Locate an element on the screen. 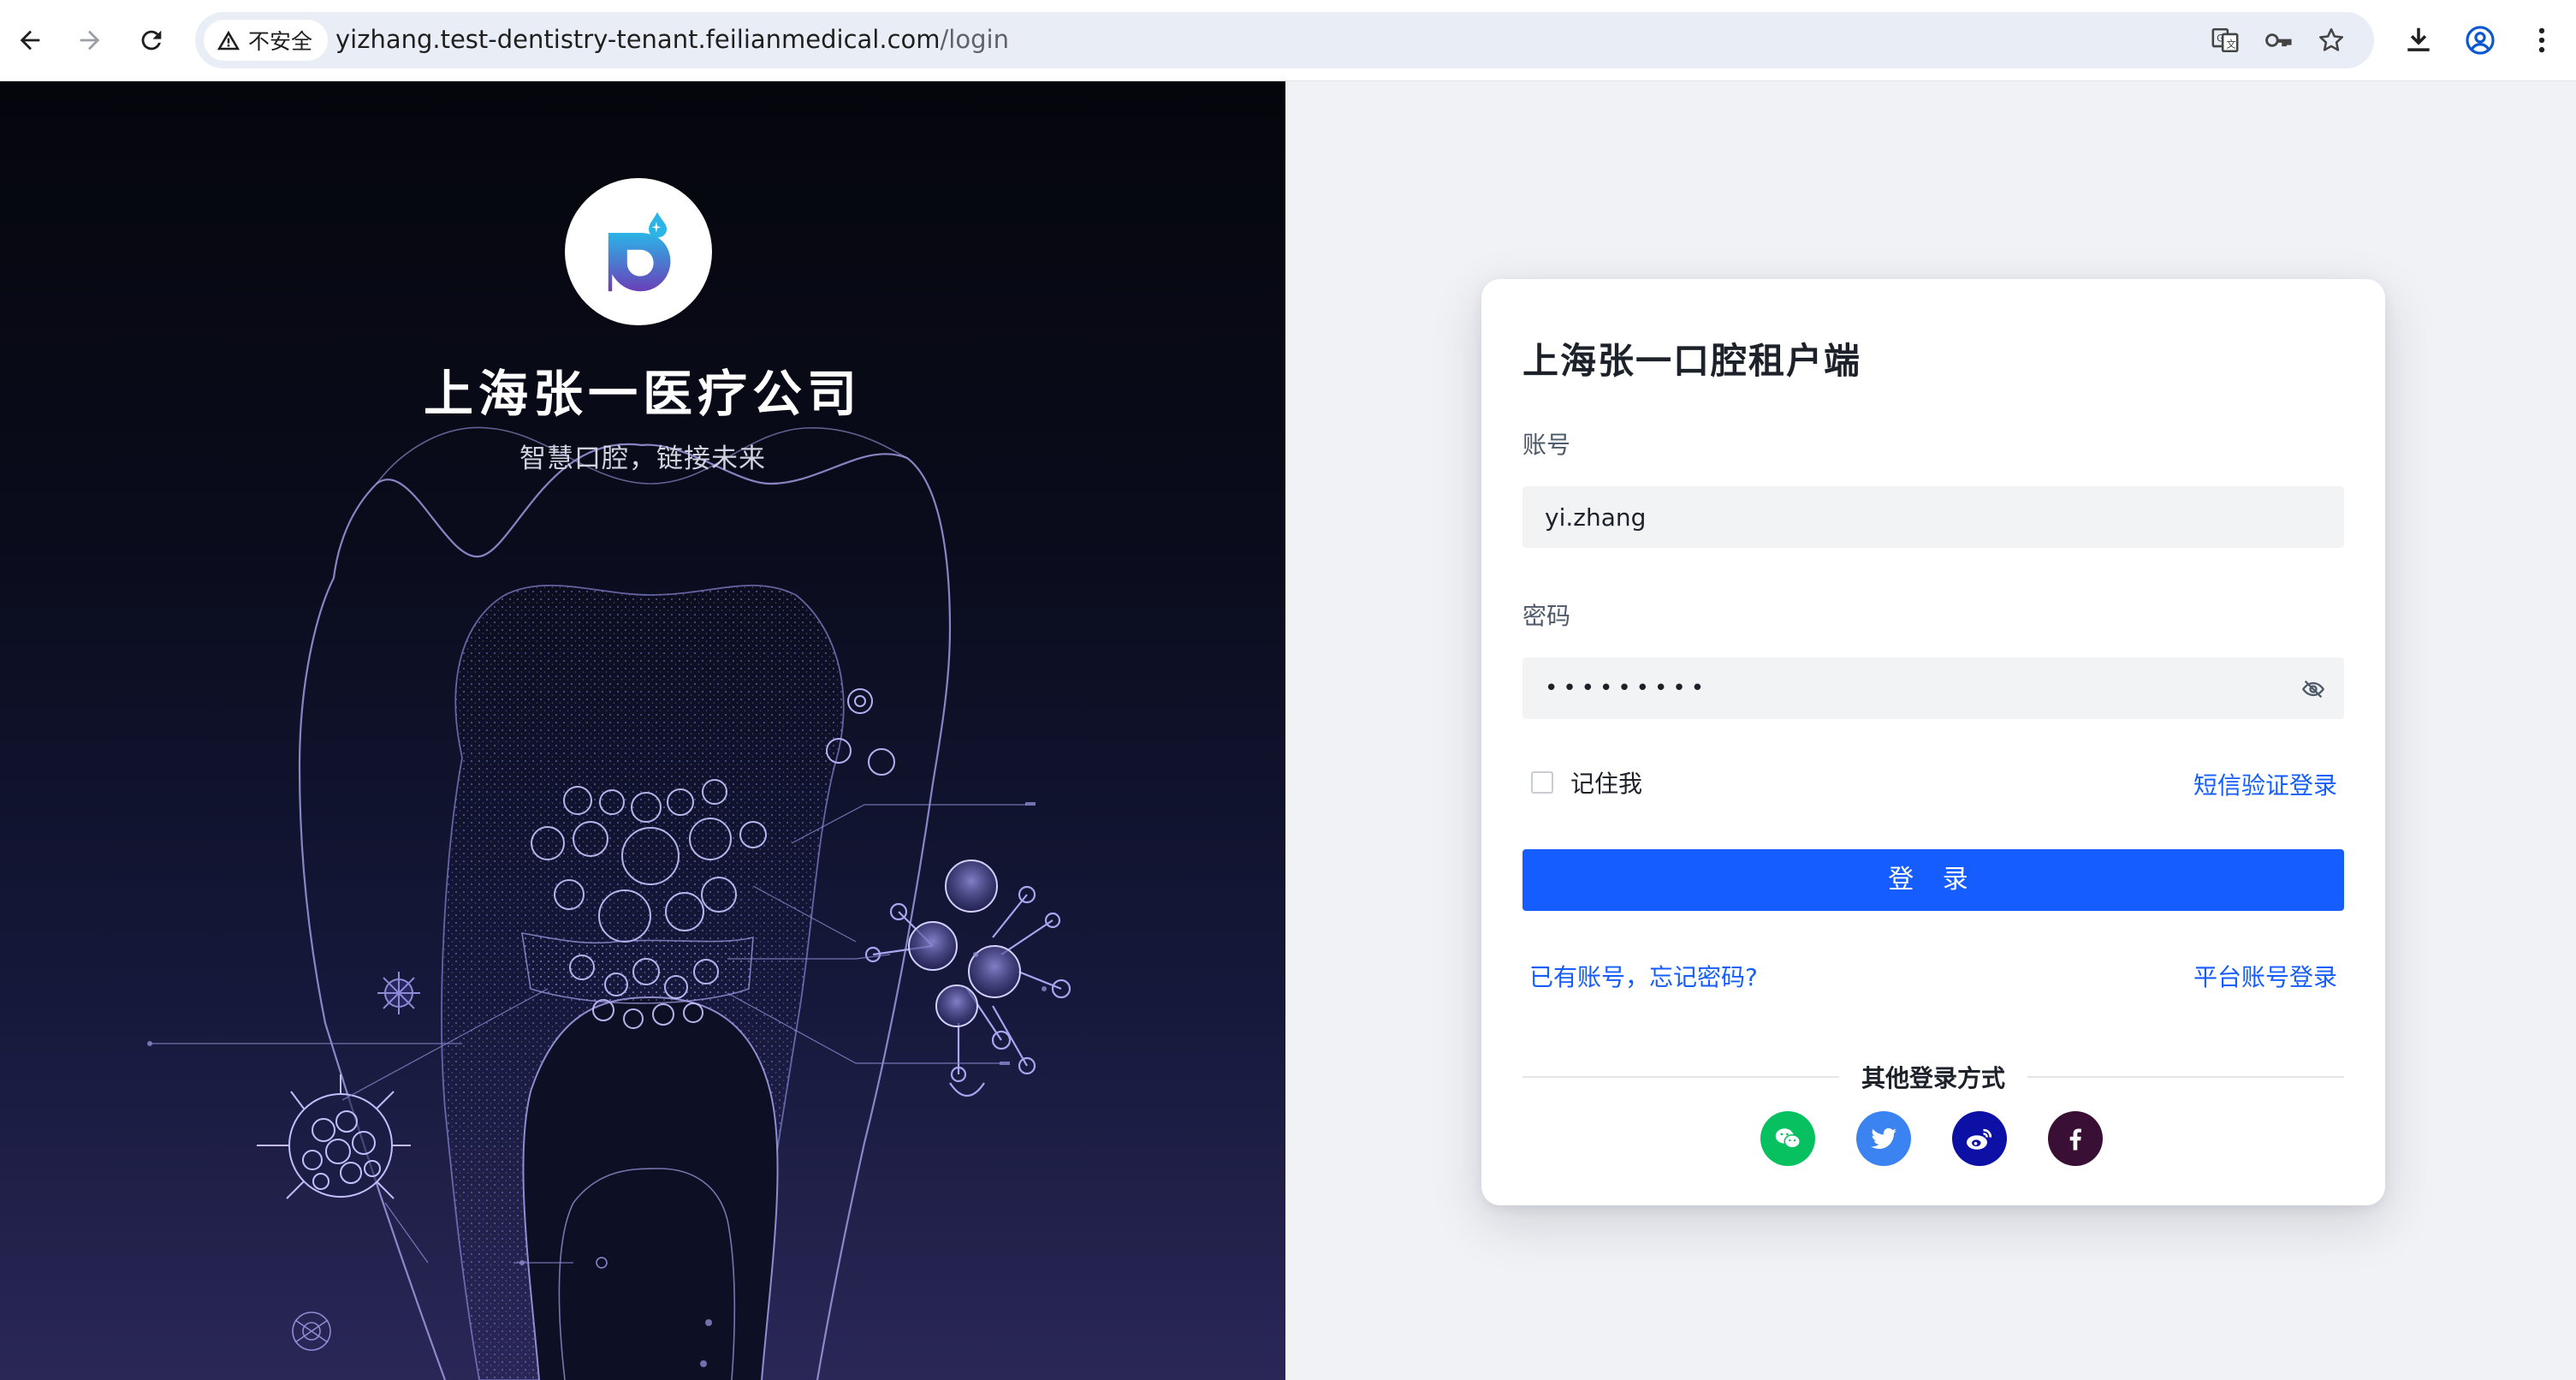 The width and height of the screenshot is (2576, 1380). company-slogan: 智慧口腔，链接未来 is located at coordinates (642, 458).